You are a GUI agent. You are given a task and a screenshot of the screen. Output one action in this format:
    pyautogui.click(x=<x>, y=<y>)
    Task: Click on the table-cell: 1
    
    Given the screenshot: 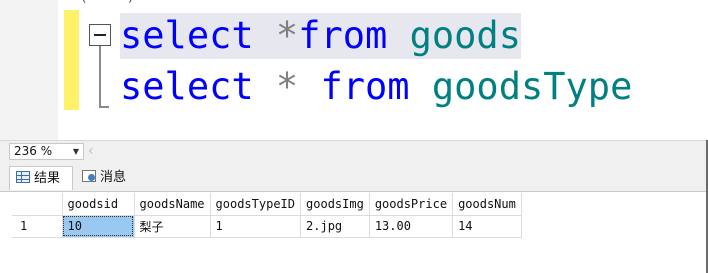 What is the action you would take?
    pyautogui.click(x=256, y=226)
    